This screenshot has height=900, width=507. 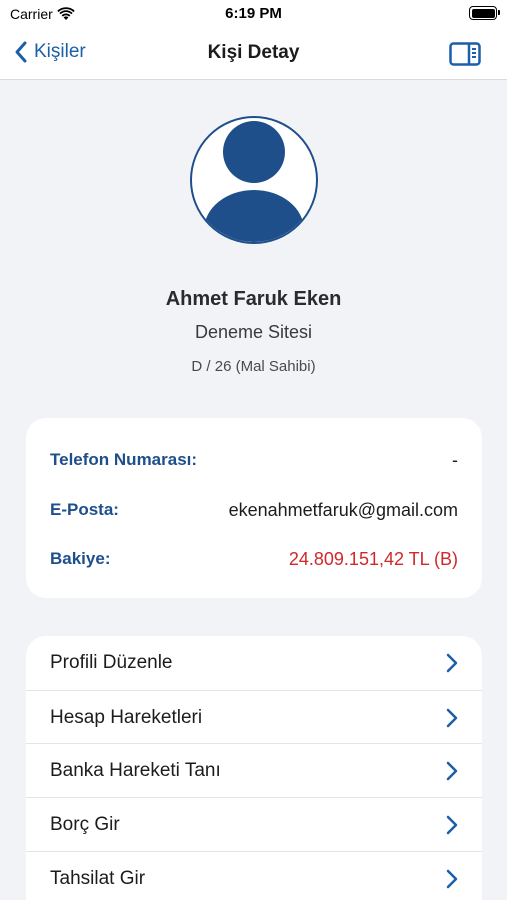 What do you see at coordinates (373, 558) in the screenshot?
I see `balance-value: 24.809.151,42 TL (B)` at bounding box center [373, 558].